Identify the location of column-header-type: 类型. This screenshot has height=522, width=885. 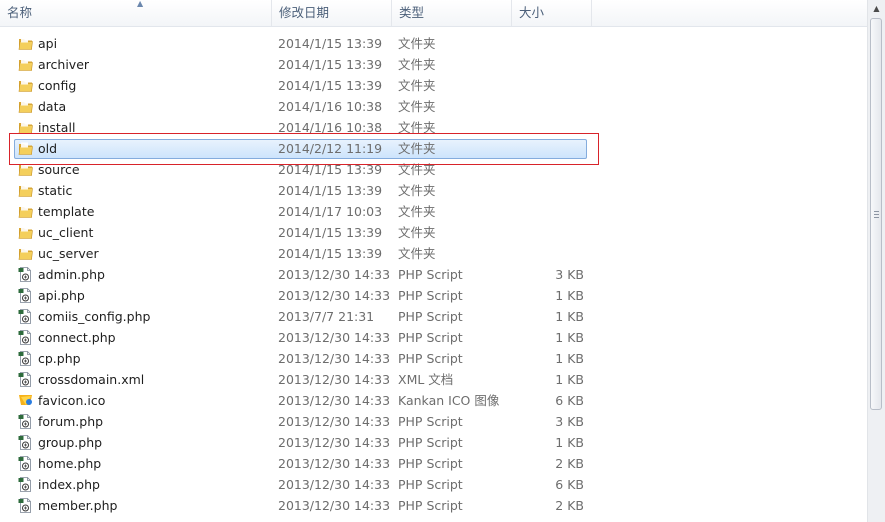
(452, 13).